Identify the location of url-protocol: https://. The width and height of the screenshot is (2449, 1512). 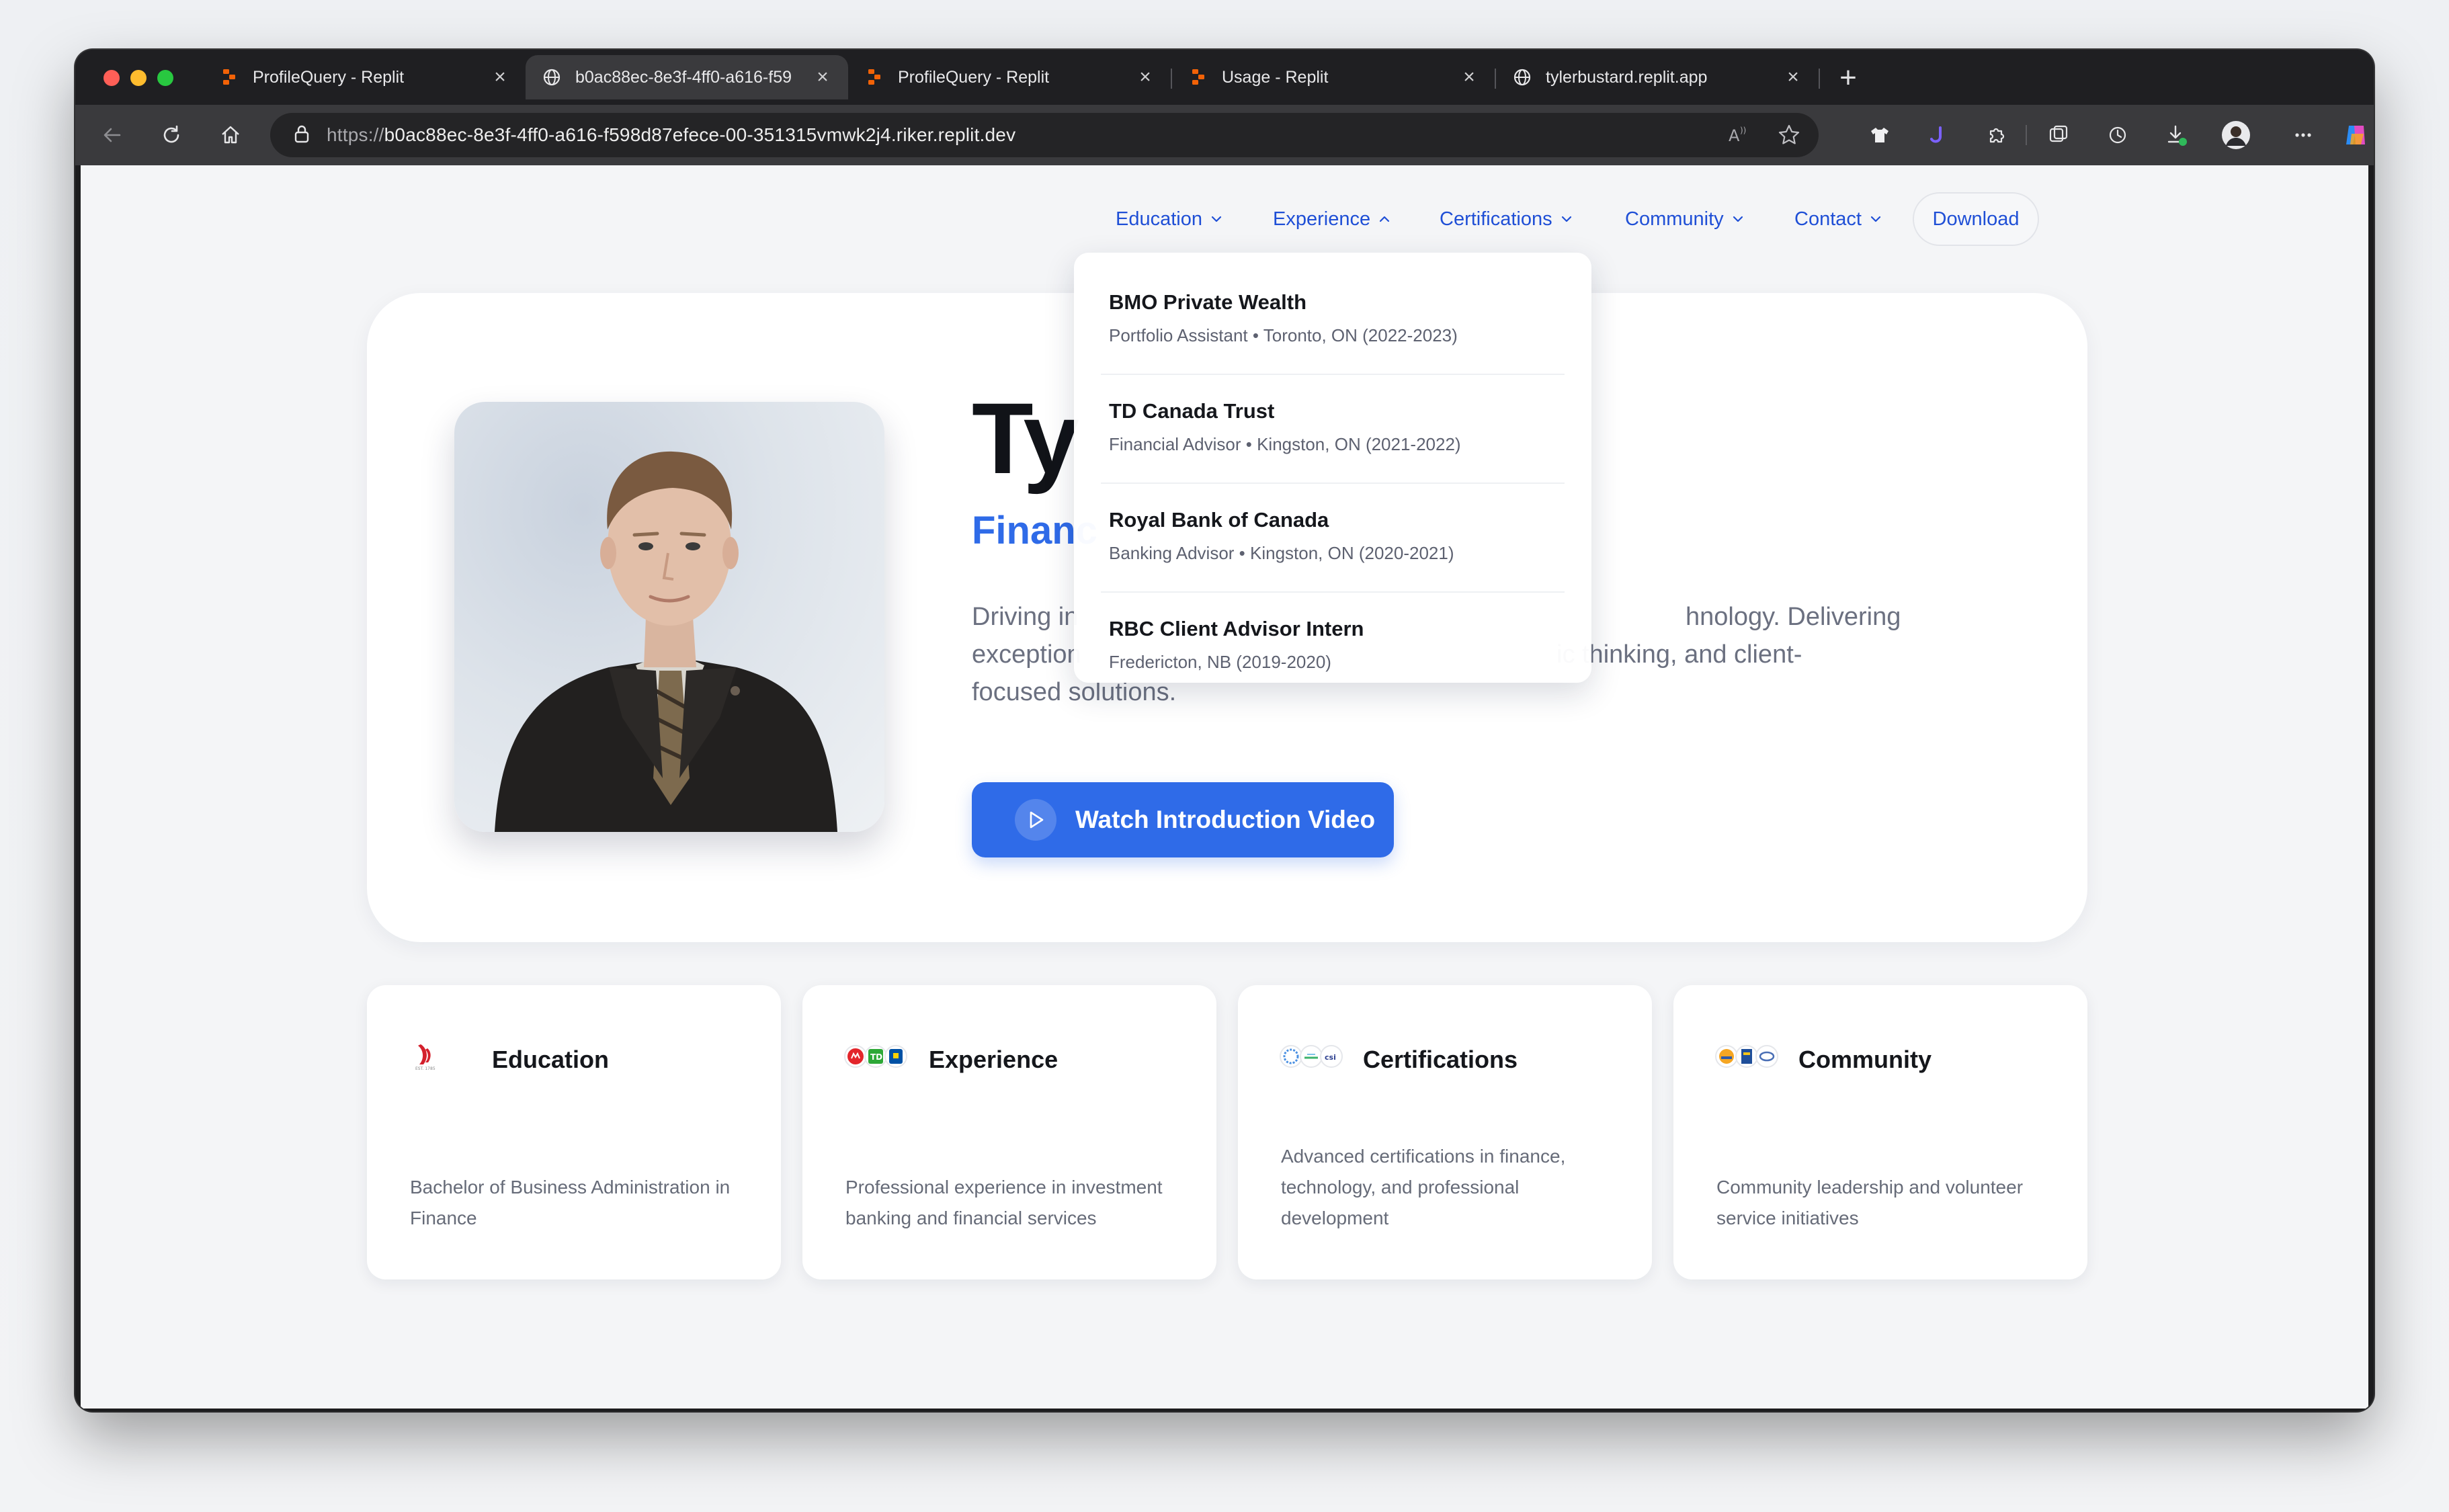
(356, 134).